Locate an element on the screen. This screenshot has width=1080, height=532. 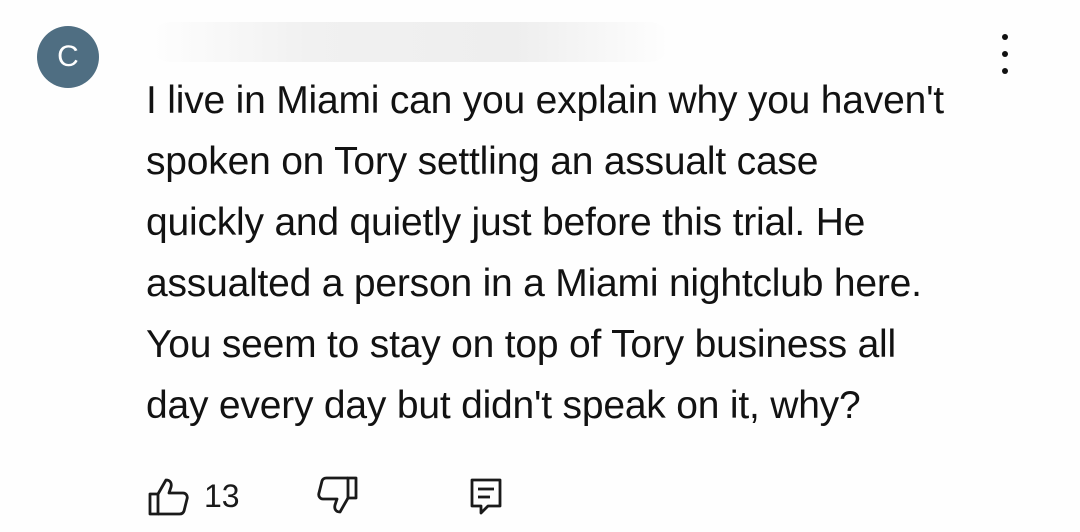
reply-button is located at coordinates (486, 497).